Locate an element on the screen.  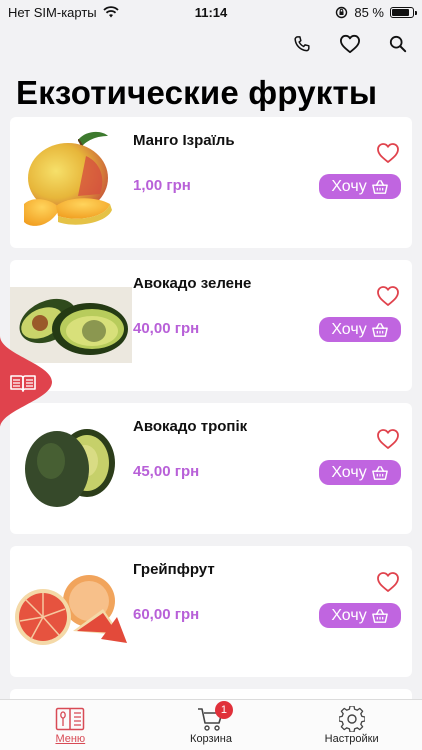
tab-menu: Меню is located at coordinates (70, 725).